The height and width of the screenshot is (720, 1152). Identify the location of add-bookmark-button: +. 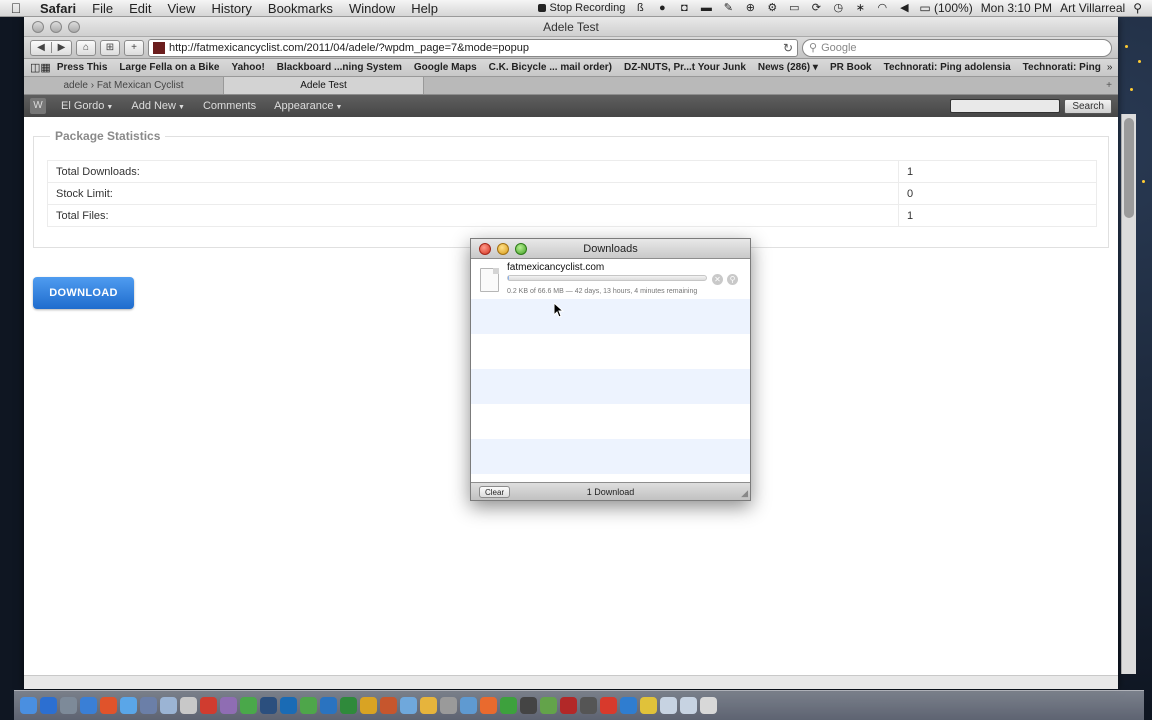
(134, 47).